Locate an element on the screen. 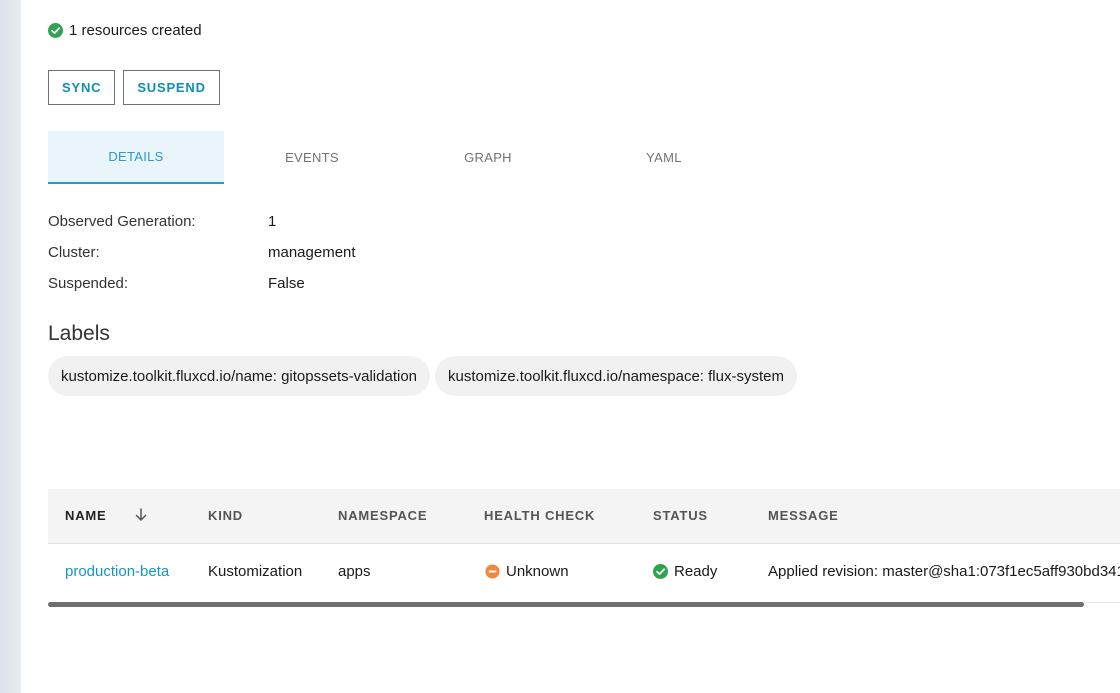  column-header-health-check: HEALTH CHECK is located at coordinates (539, 515).